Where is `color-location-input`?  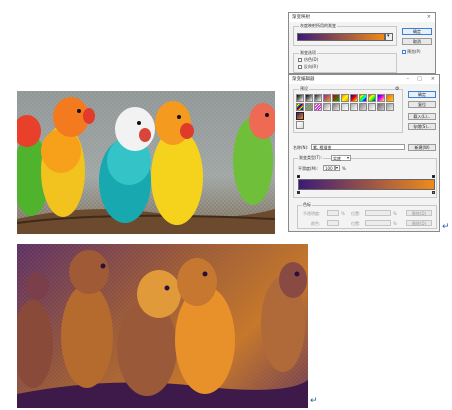 color-location-input is located at coordinates (378, 223).